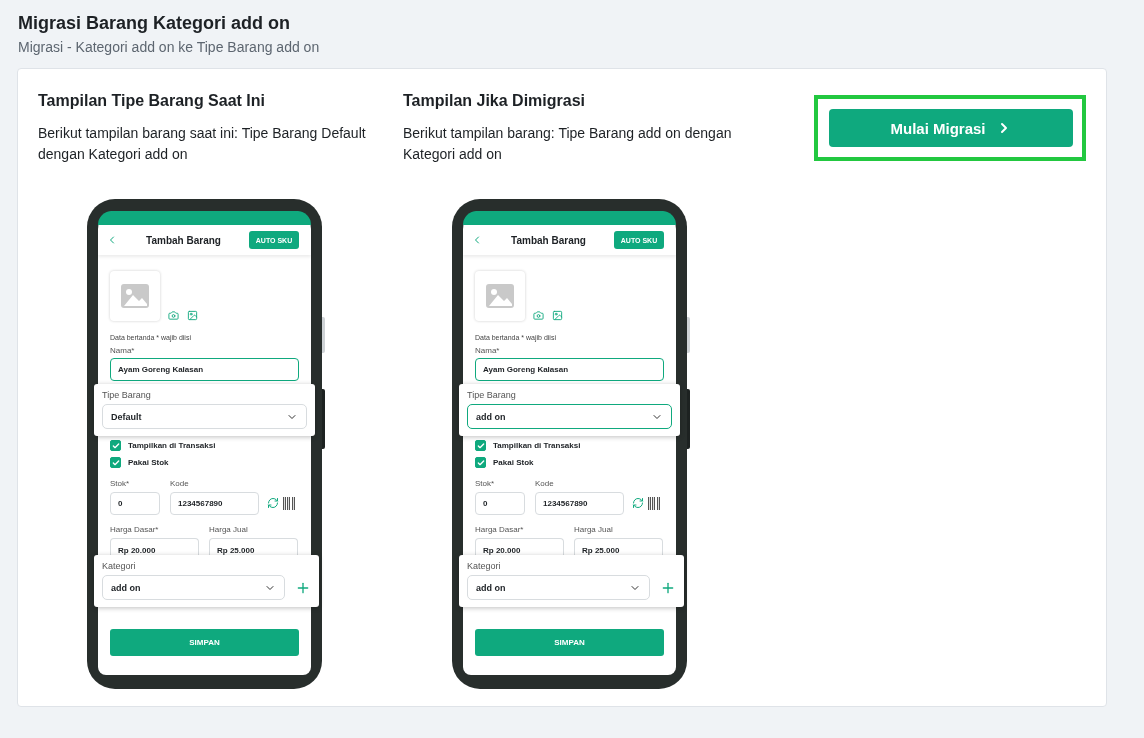  What do you see at coordinates (152, 101) in the screenshot?
I see `panel-heading: Tampilan Tipe Barang Saat Ini` at bounding box center [152, 101].